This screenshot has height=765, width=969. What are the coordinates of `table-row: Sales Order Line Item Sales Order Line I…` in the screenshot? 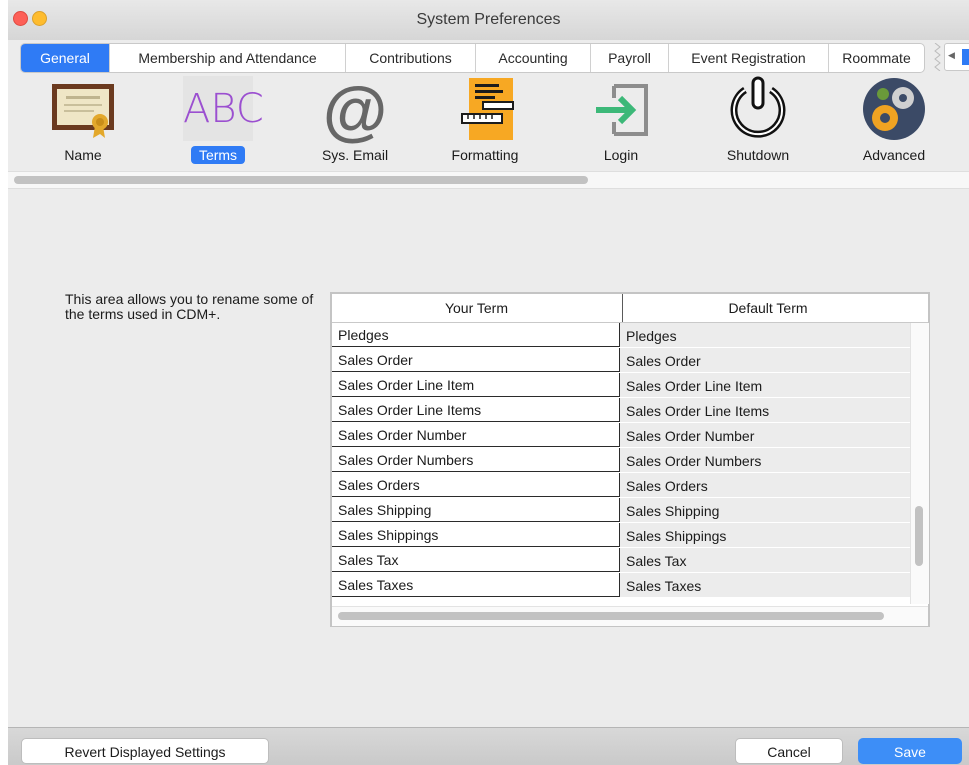 It's located at (621, 385).